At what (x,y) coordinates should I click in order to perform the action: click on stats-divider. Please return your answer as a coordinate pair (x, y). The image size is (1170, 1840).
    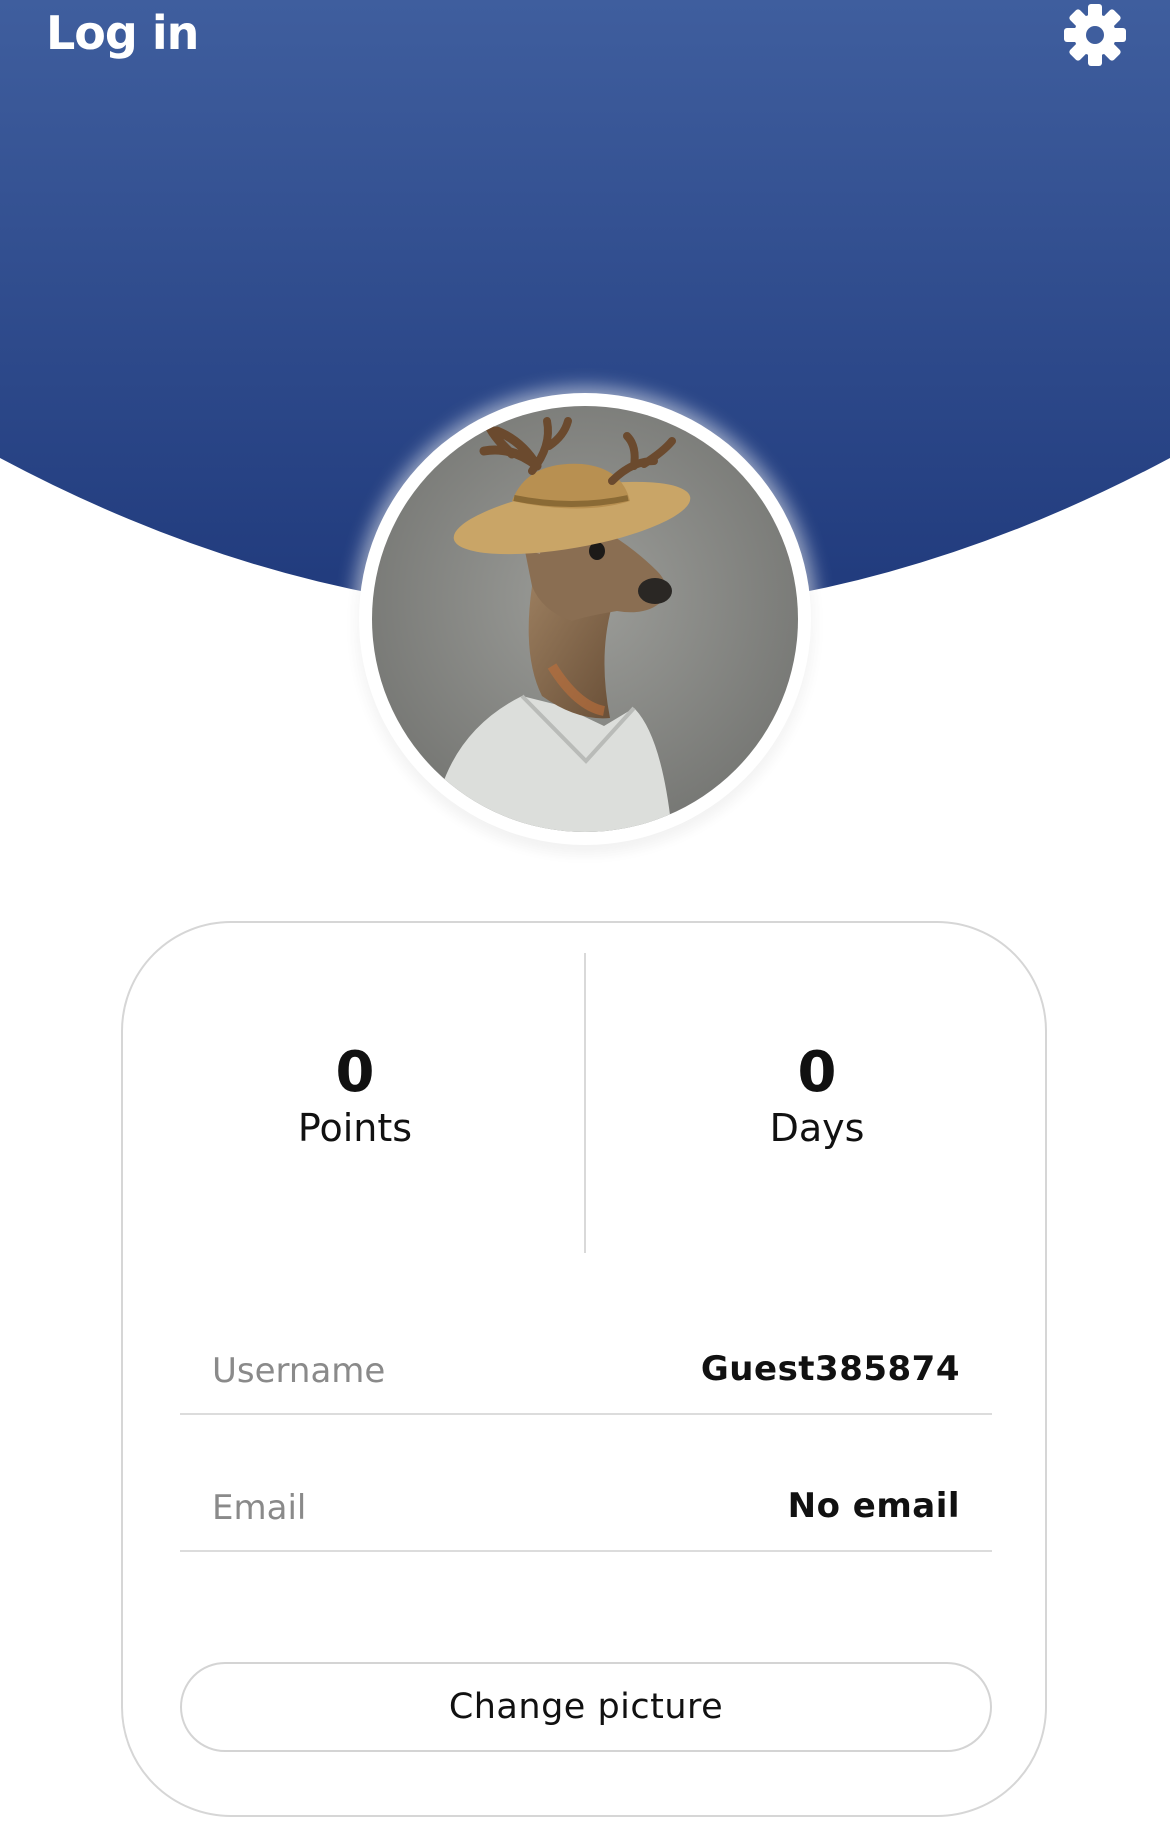
    Looking at the image, I should click on (585, 1103).